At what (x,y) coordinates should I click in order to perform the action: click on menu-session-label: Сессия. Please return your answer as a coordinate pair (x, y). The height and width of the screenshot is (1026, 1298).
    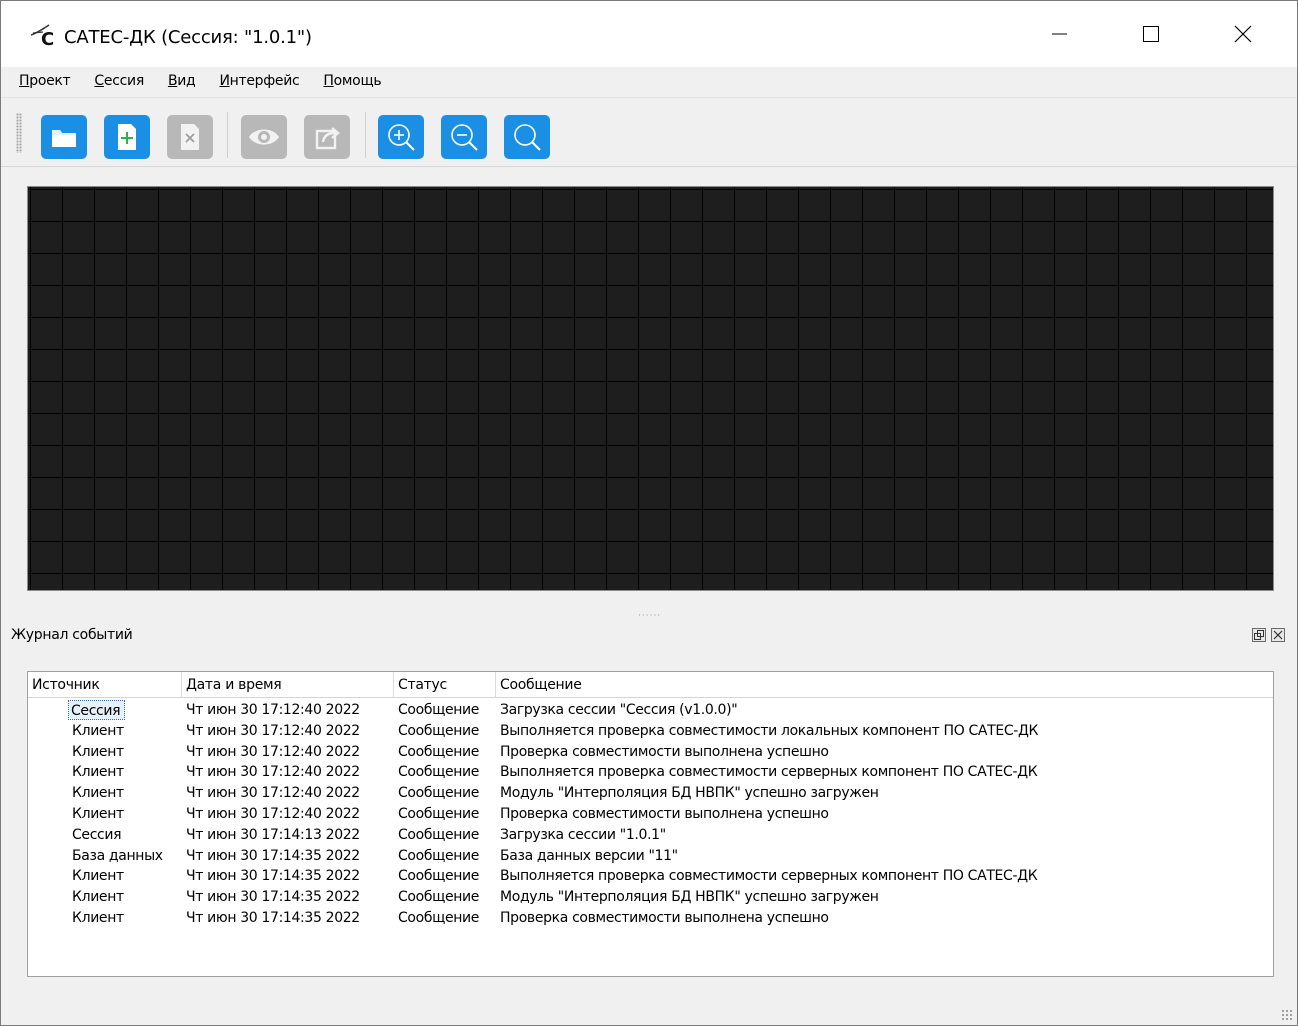
    Looking at the image, I should click on (119, 81).